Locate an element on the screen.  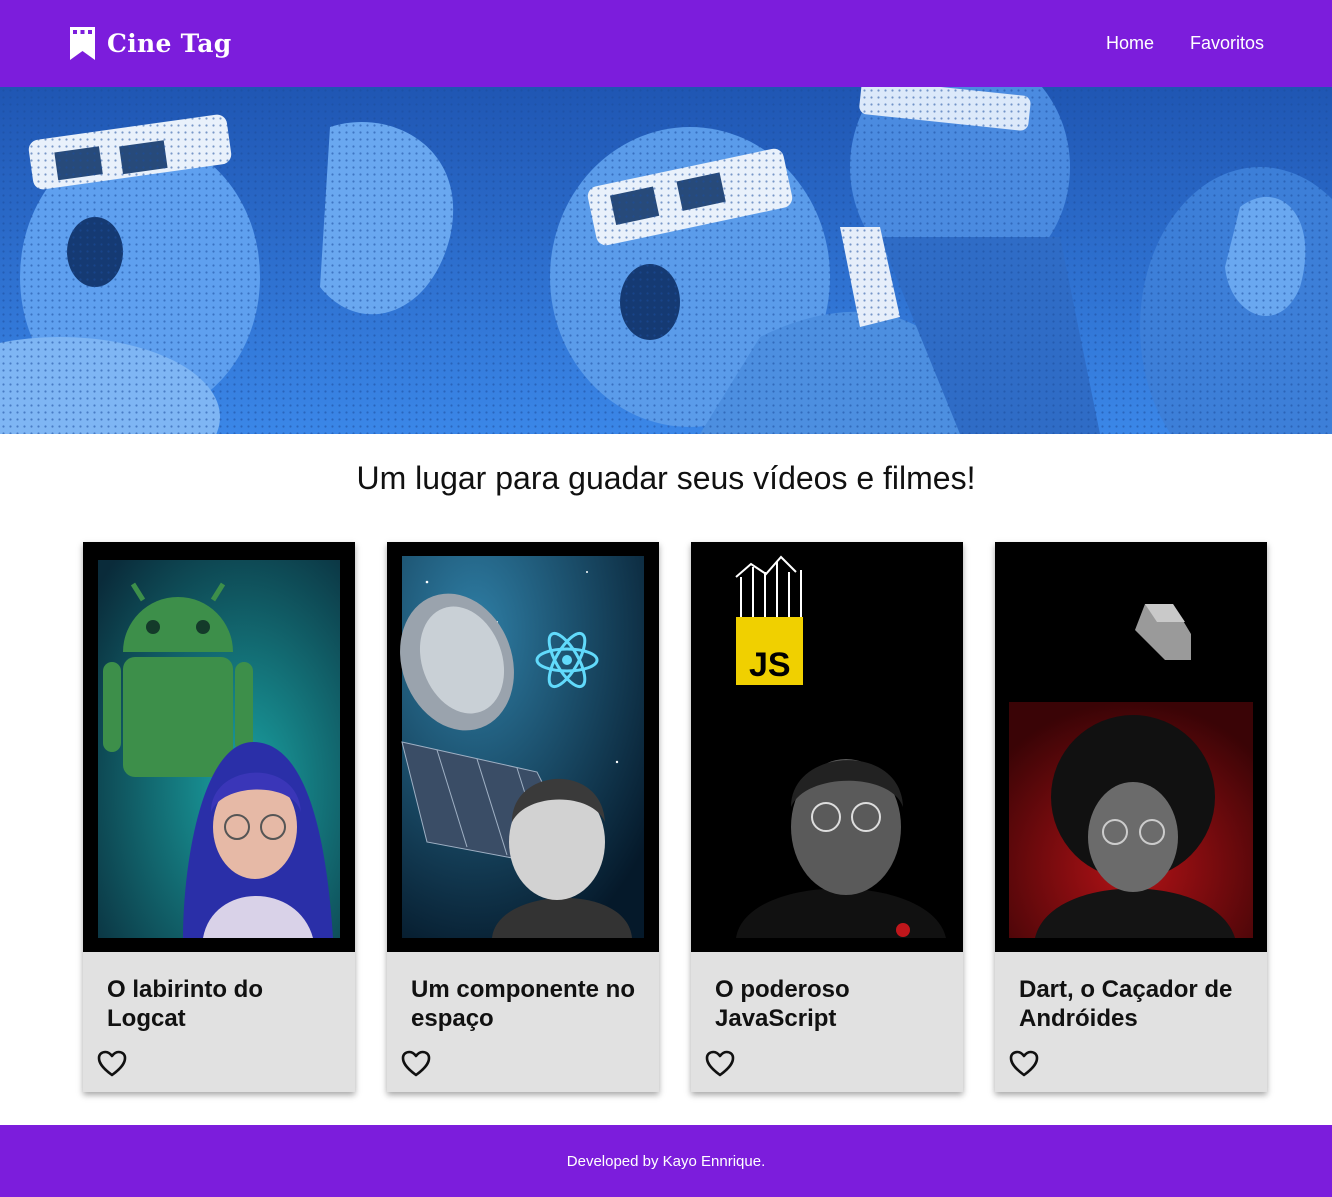
video-title: Dart, o Caçador de Andróides is located at coordinates (1126, 1004).